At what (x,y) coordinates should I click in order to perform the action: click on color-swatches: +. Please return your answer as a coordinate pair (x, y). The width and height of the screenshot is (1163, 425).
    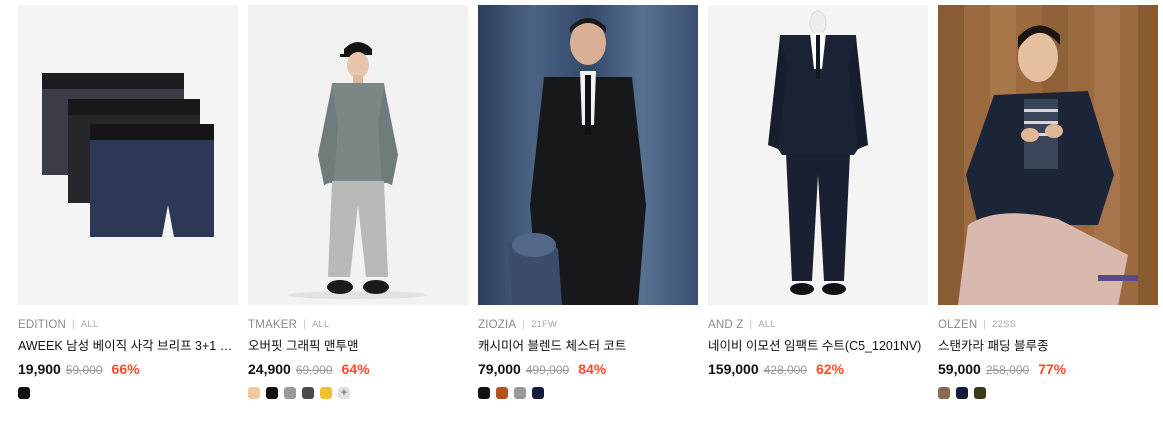
    Looking at the image, I should click on (358, 393).